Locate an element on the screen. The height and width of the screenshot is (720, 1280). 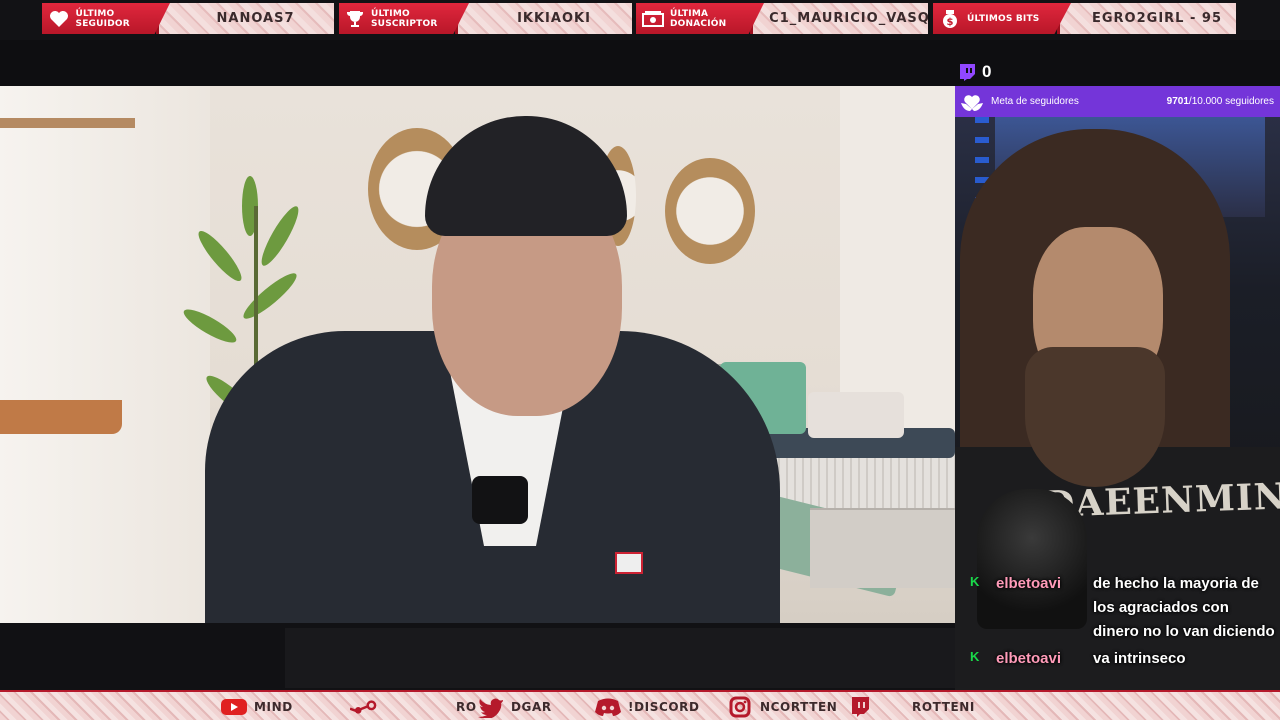
alert-value: IKKIAOKI is located at coordinates (543, 18).